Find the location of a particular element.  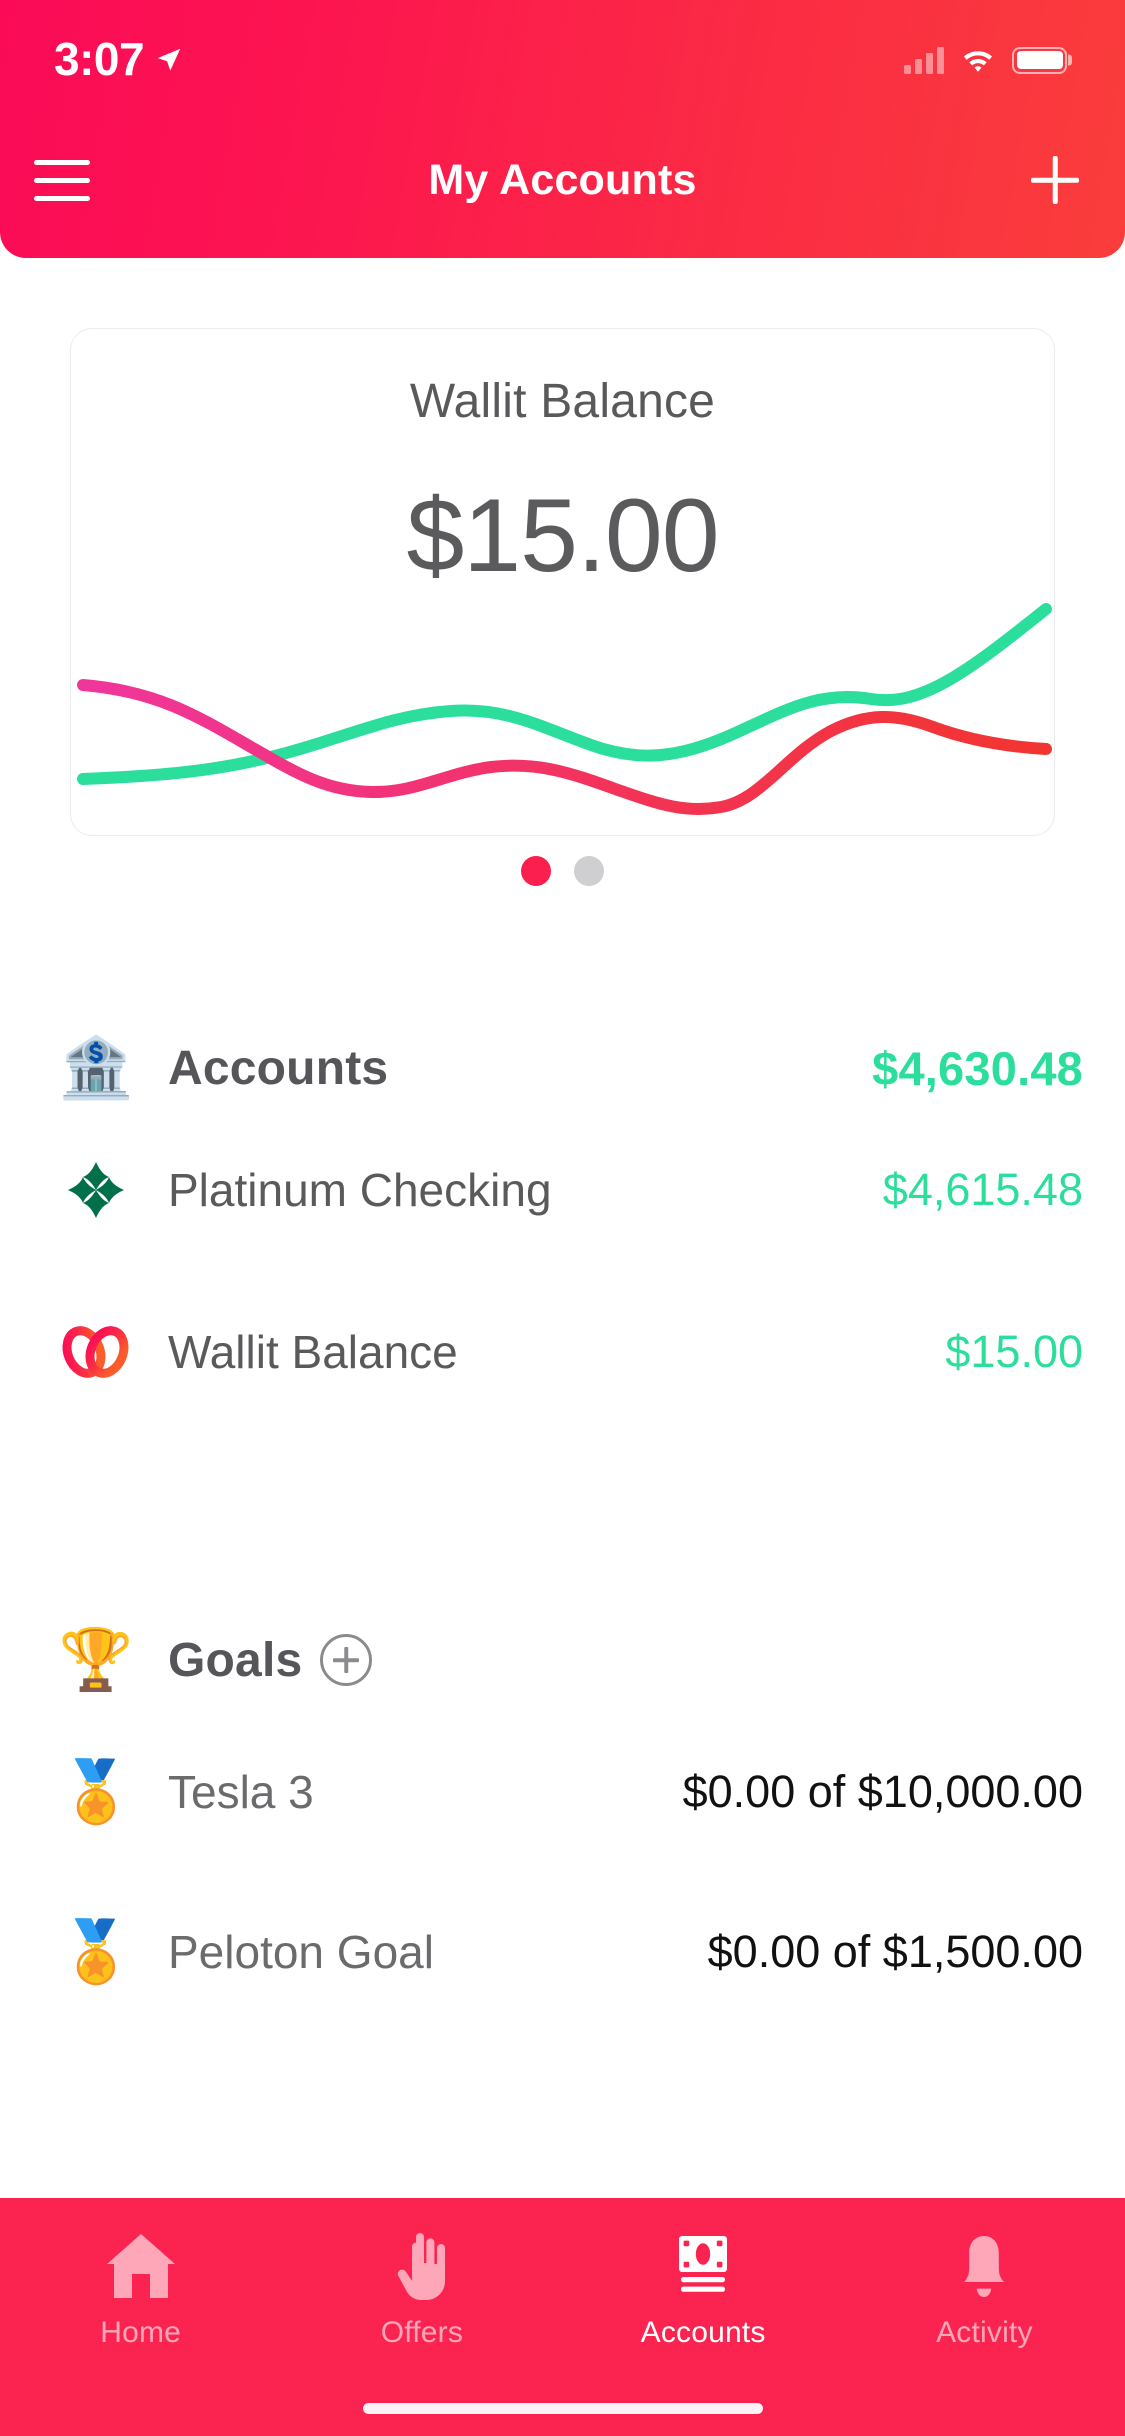

account-row-wallit-balance: Wallit Balance $15.00 is located at coordinates (562, 1352).